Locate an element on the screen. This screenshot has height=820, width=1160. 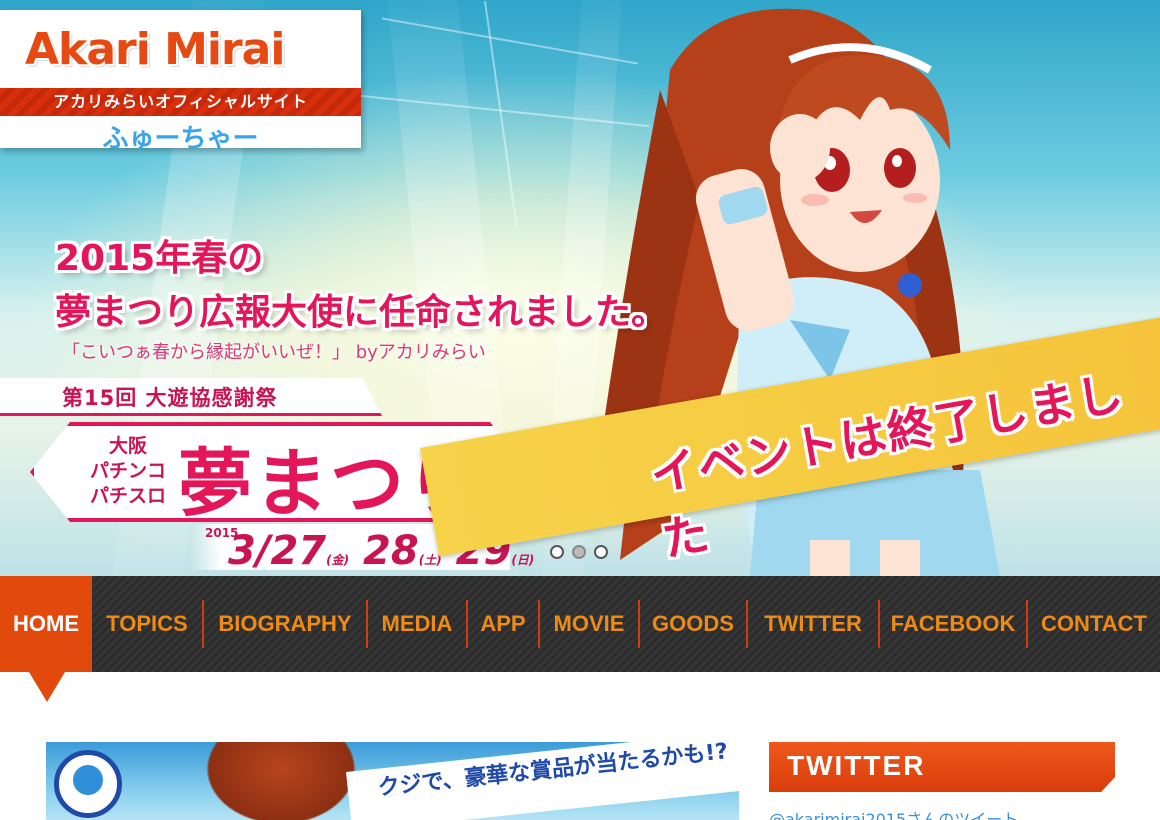
logo-subtitle-bar: アカリみらいオフィシャルサイト is located at coordinates (180, 102).